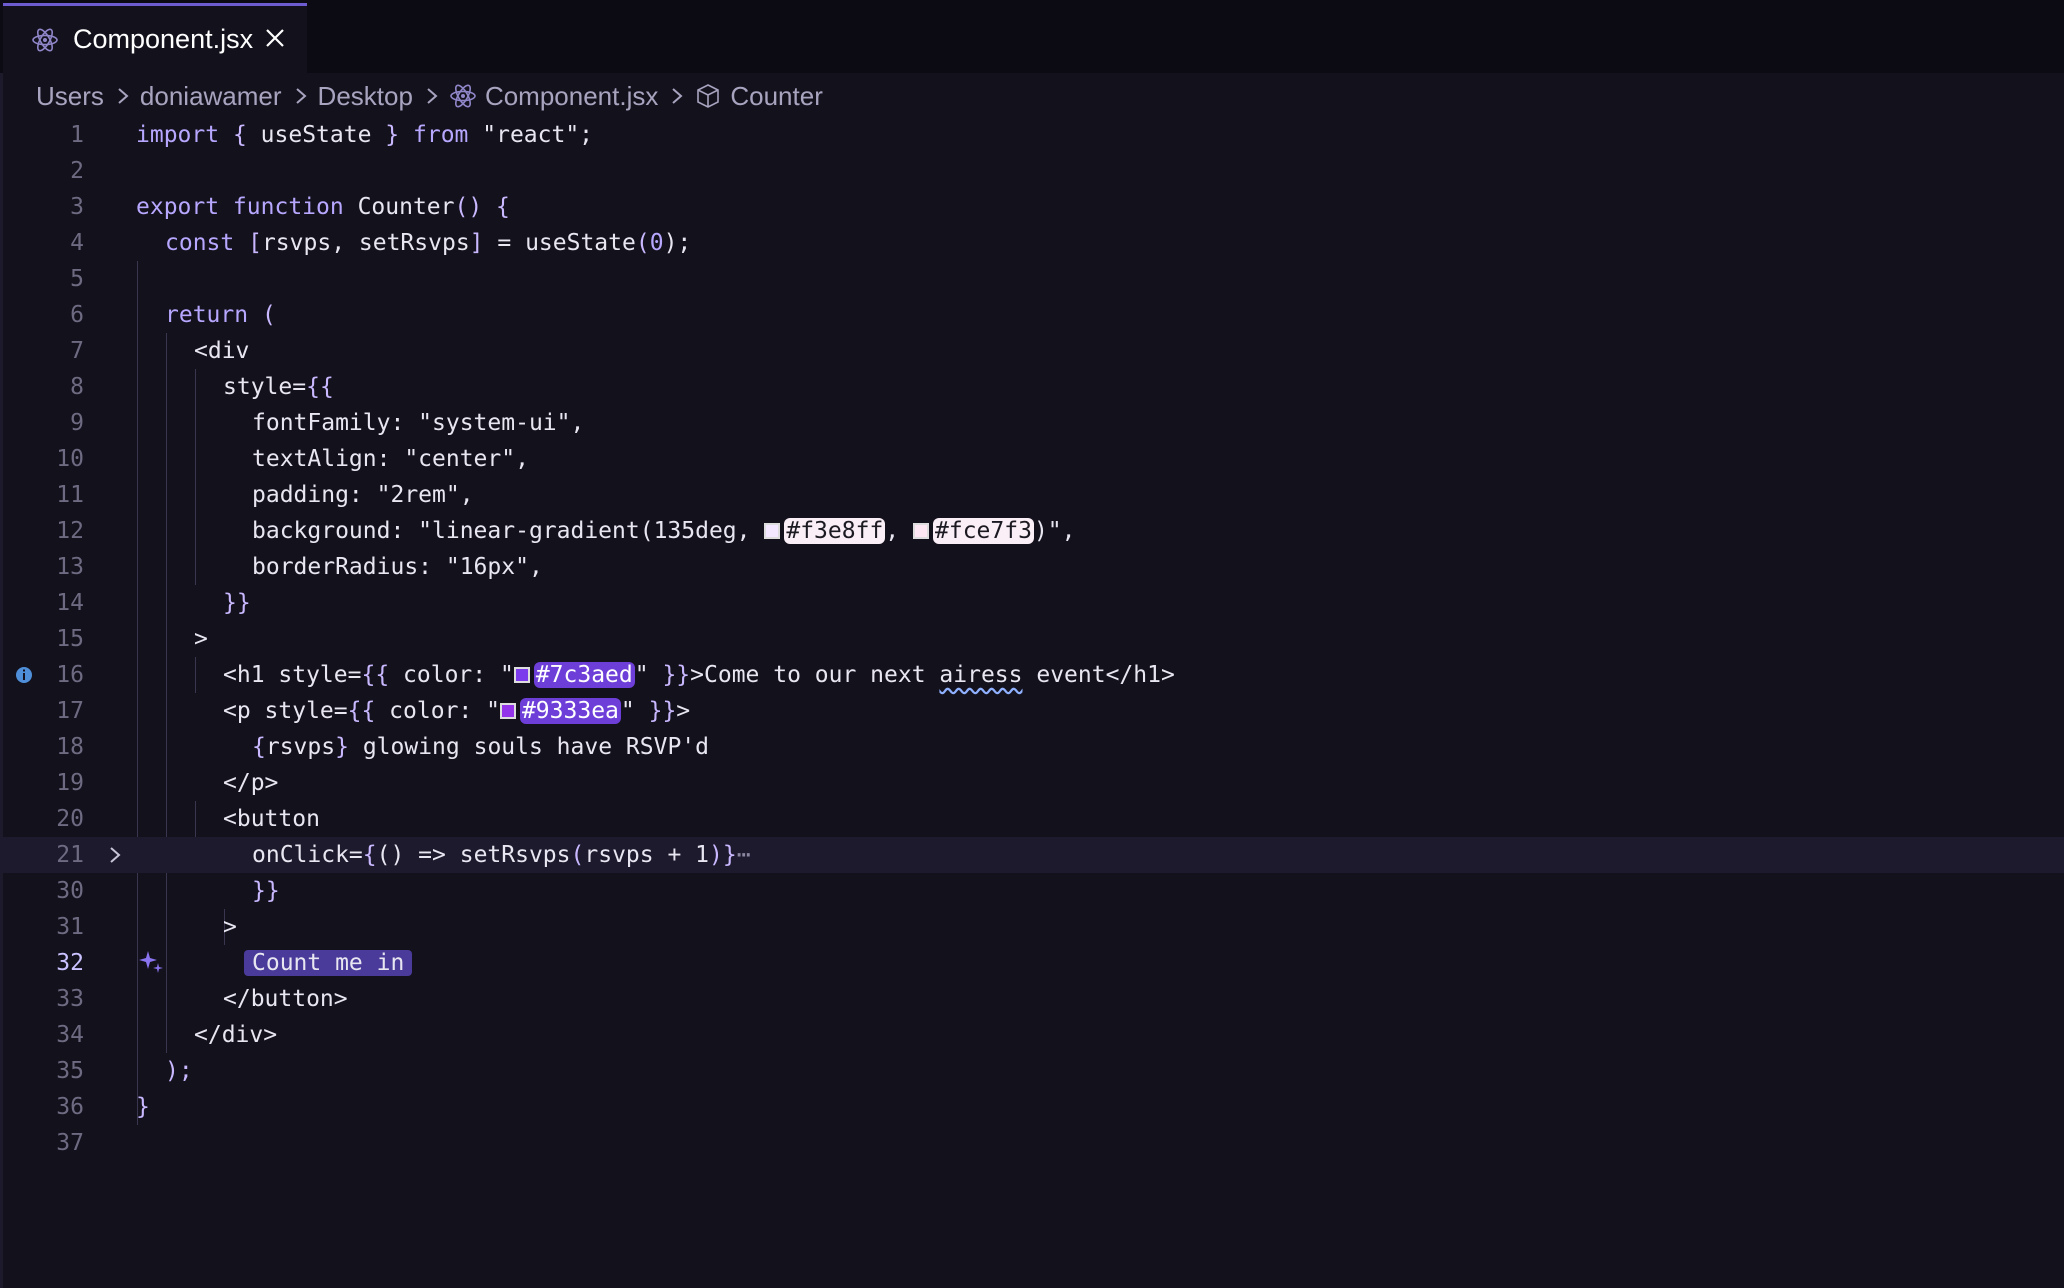 This screenshot has width=2064, height=1288. Describe the element at coordinates (70, 1071) in the screenshot. I see `line-number: 35` at that location.